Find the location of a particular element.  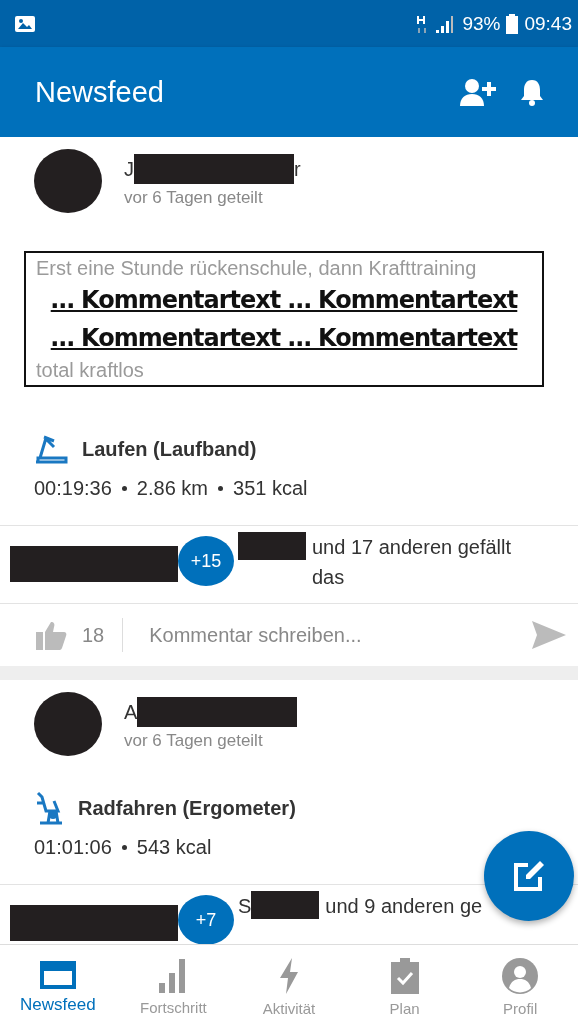

author-name: r is located at coordinates (297, 169).